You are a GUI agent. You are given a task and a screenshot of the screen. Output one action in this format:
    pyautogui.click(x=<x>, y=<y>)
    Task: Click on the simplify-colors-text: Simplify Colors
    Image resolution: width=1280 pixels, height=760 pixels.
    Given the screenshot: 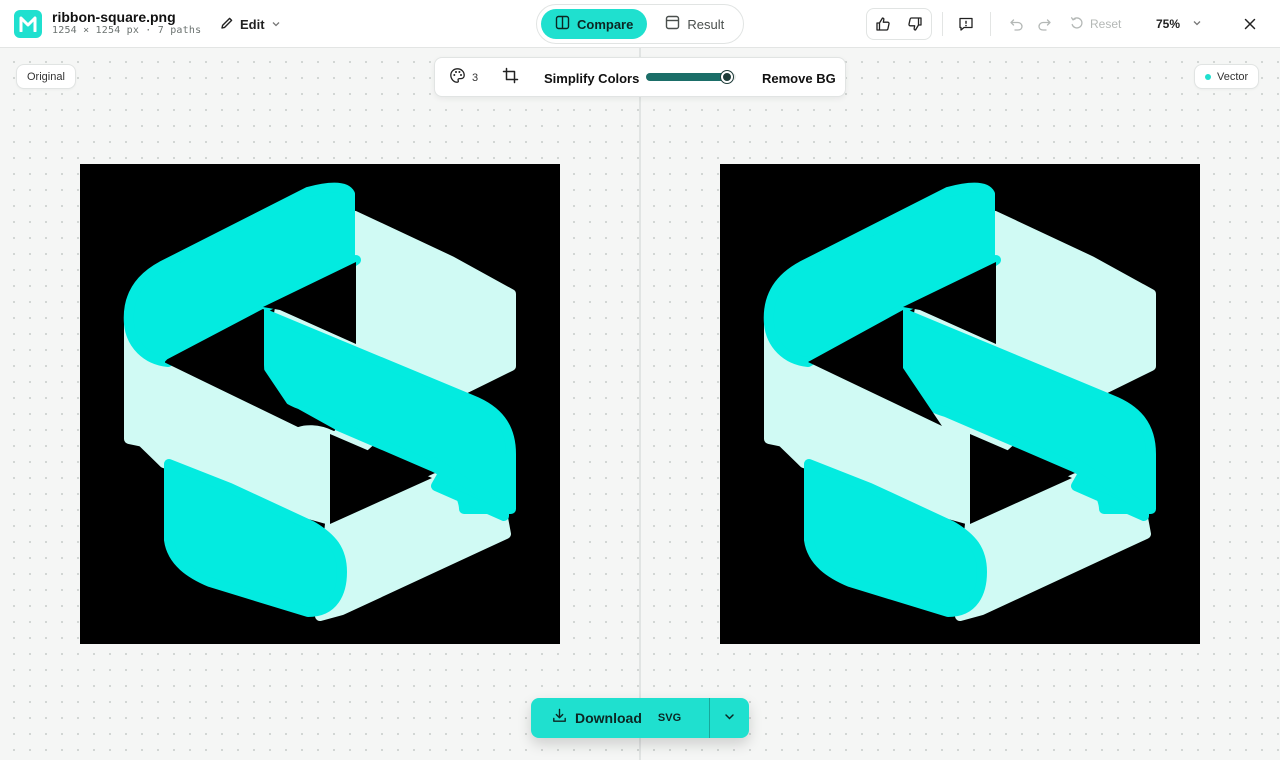 What is the action you would take?
    pyautogui.click(x=592, y=78)
    